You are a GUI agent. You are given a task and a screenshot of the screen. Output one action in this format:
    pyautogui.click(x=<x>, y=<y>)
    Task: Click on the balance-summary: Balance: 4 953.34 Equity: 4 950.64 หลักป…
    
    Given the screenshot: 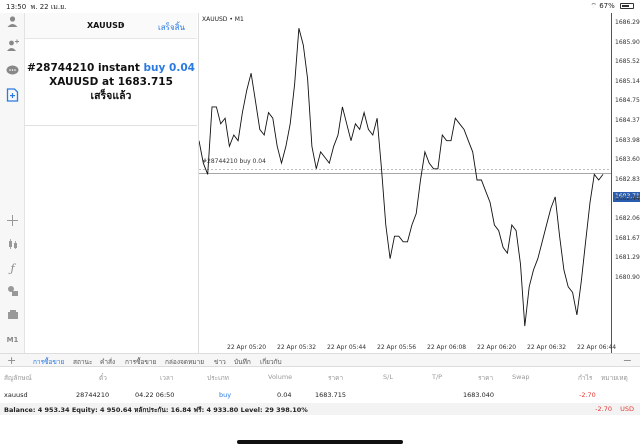 What is the action you would take?
    pyautogui.click(x=156, y=410)
    